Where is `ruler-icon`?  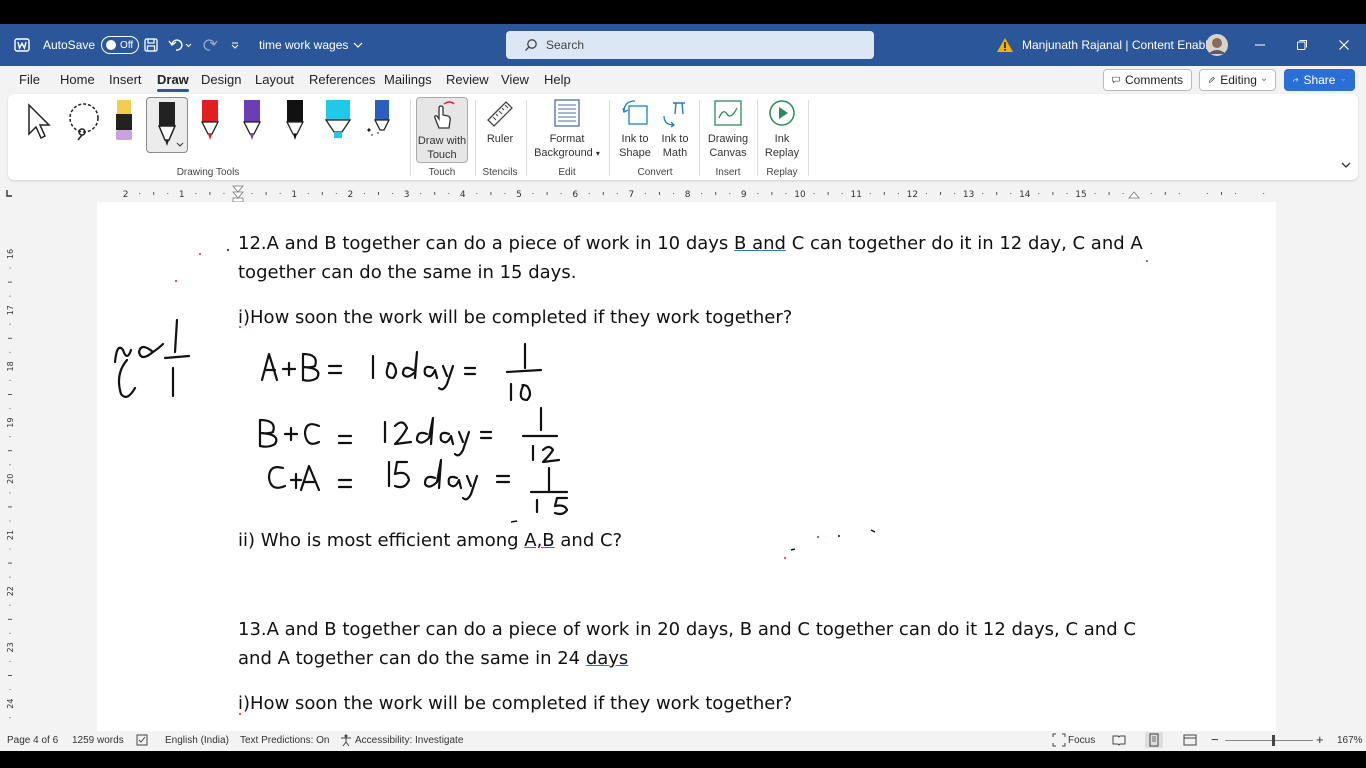
ruler-icon is located at coordinates (500, 114).